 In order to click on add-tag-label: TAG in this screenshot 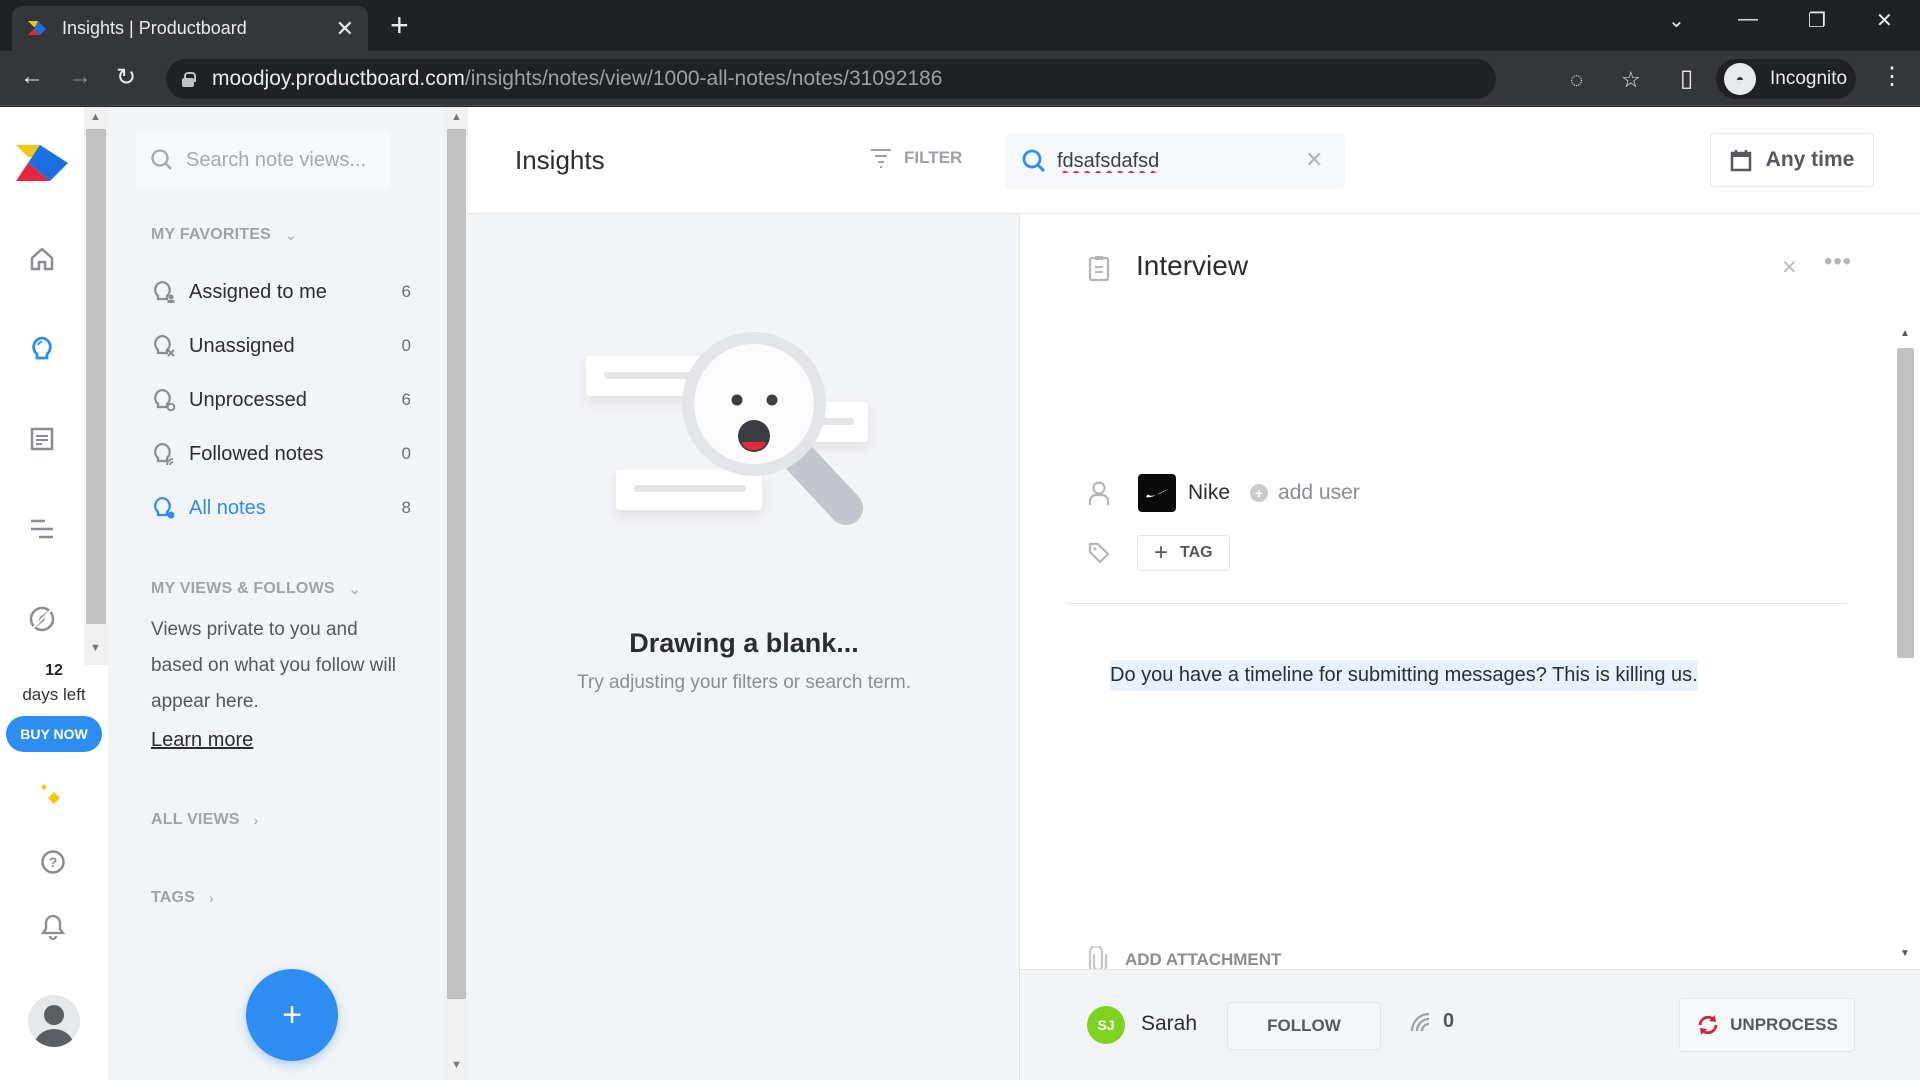, I will do `click(1196, 552)`.